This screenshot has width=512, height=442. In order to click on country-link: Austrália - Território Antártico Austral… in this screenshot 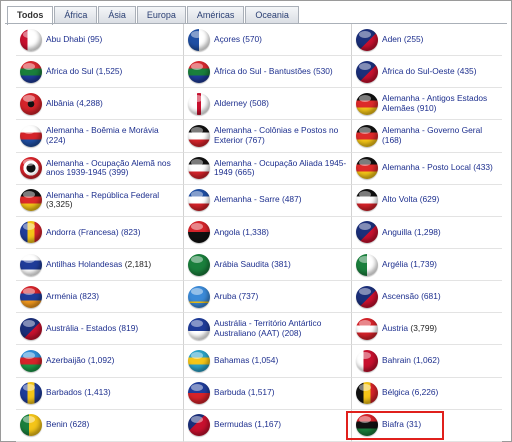, I will do `click(281, 328)`.